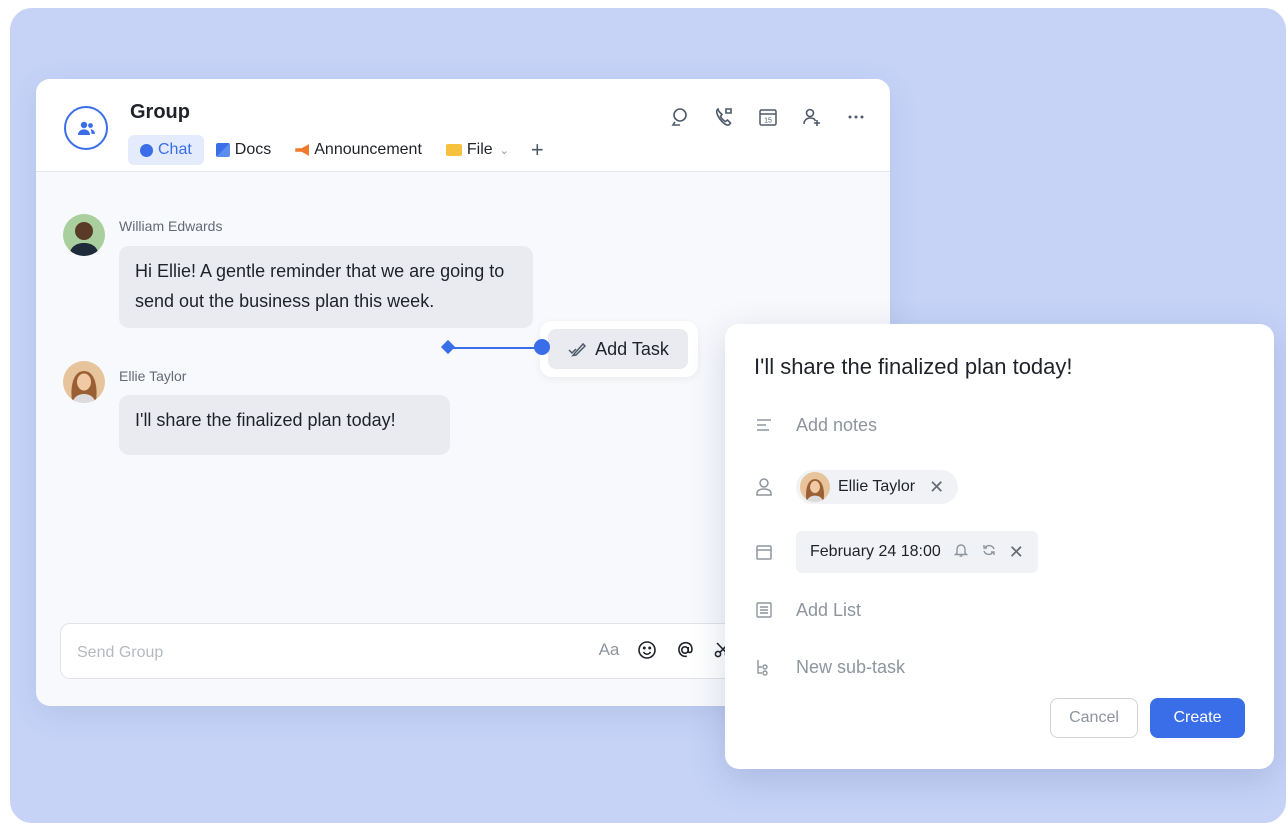 The image size is (1286, 823). What do you see at coordinates (875, 551) in the screenshot?
I see `due-date-text: February 24 18:00` at bounding box center [875, 551].